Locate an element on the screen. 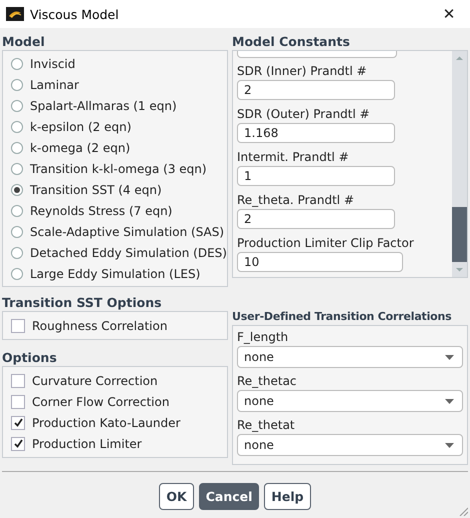  dialog-button: Cancel is located at coordinates (229, 496).